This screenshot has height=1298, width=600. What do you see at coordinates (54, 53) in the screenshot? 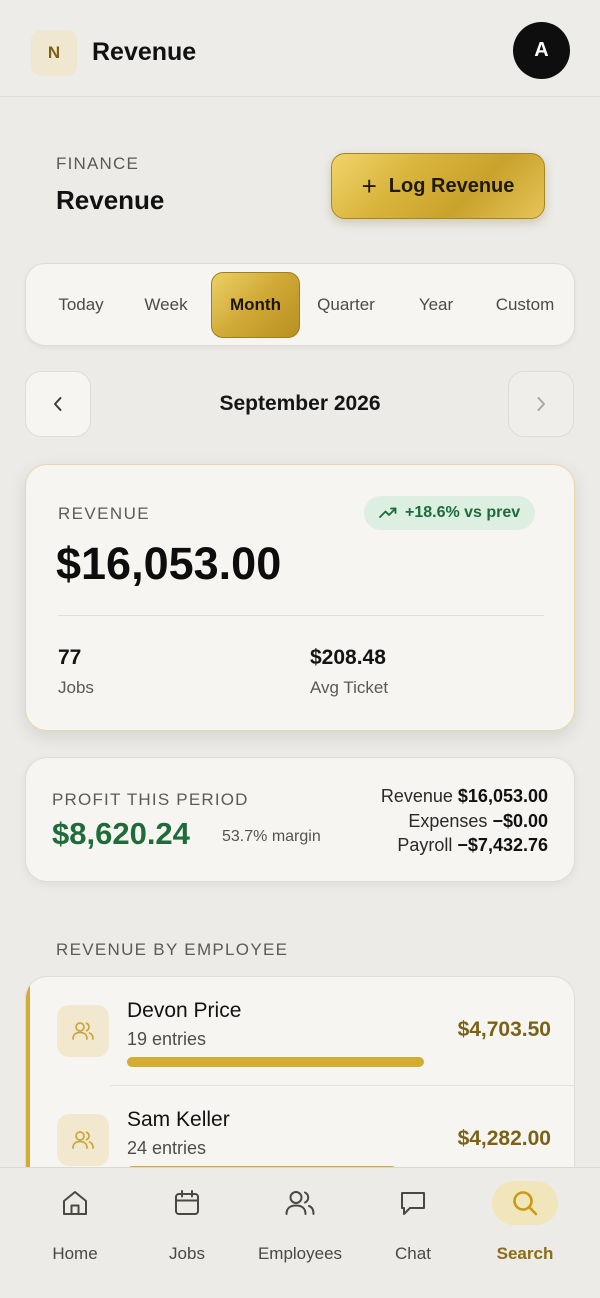
I see `app-logo: N` at bounding box center [54, 53].